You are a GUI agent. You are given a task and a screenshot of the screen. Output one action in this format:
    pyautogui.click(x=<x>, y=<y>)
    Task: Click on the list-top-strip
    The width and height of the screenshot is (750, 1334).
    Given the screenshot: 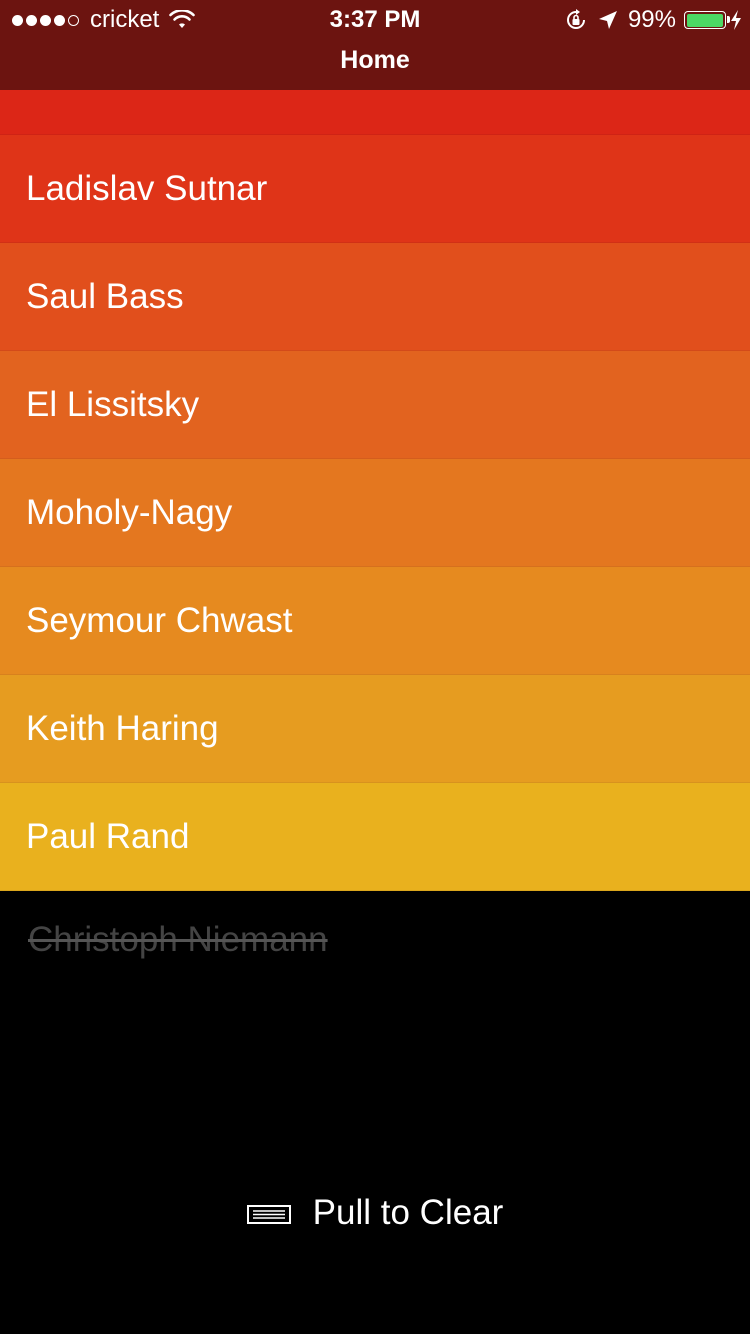 What is the action you would take?
    pyautogui.click(x=375, y=112)
    